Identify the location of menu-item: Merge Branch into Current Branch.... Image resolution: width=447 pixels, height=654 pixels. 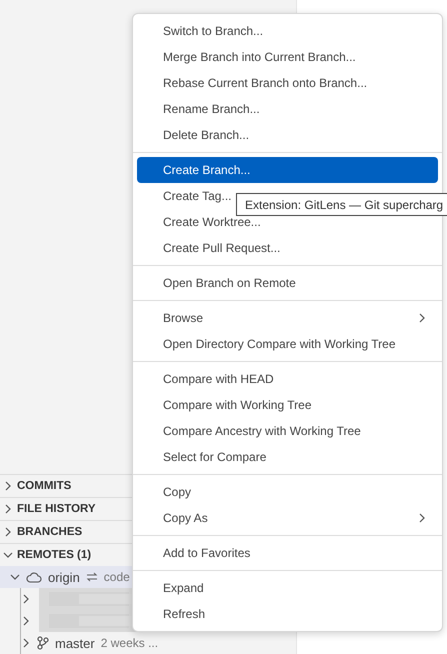
(287, 57).